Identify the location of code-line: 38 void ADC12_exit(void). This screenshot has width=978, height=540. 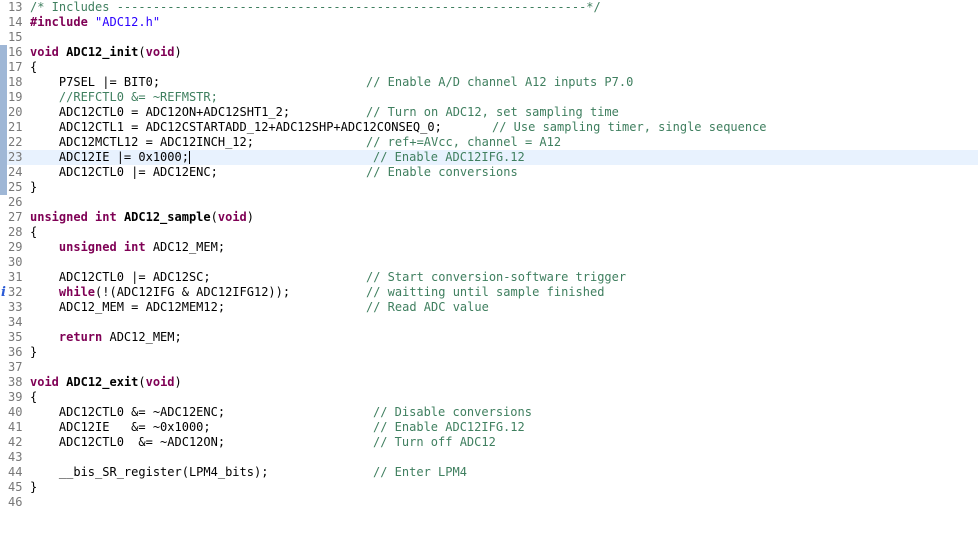
(489, 382).